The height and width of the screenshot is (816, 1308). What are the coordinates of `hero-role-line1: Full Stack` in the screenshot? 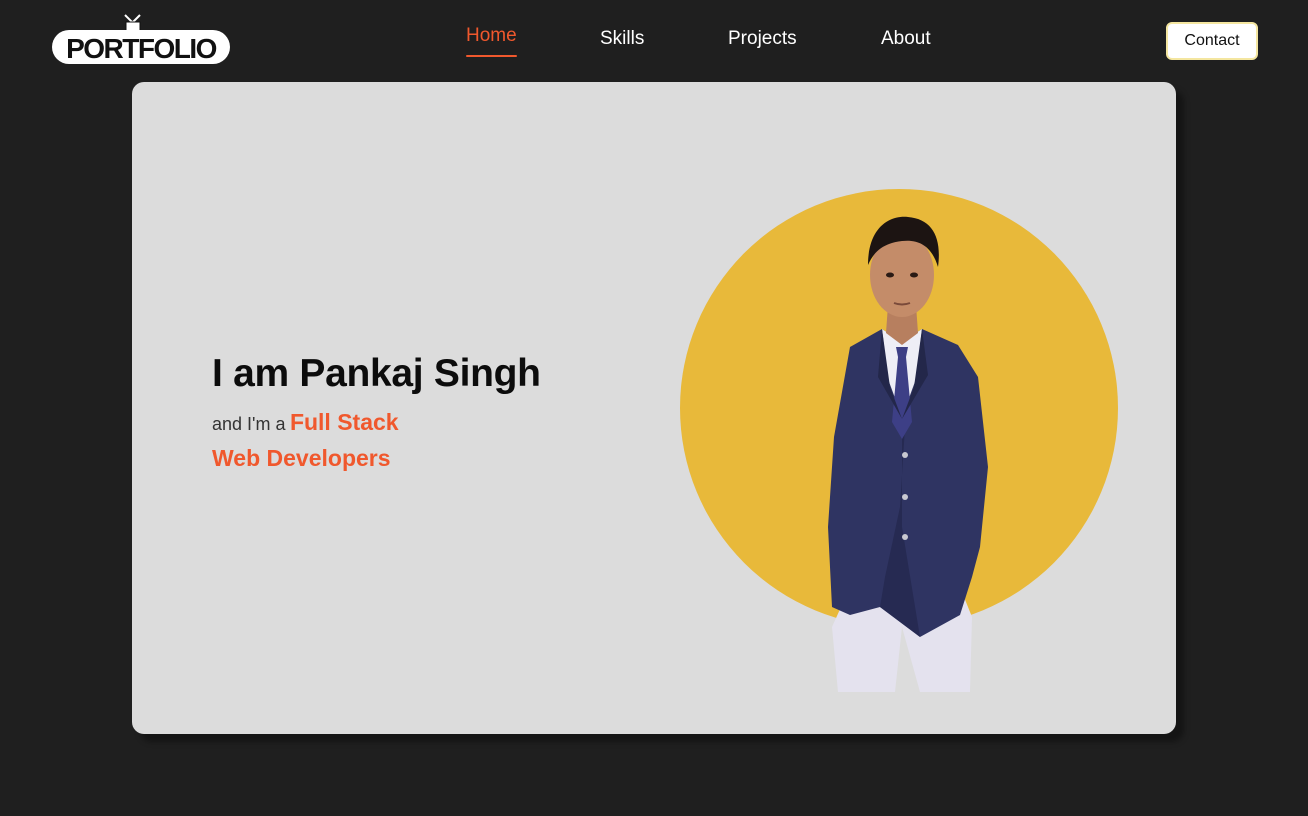 It's located at (344, 422).